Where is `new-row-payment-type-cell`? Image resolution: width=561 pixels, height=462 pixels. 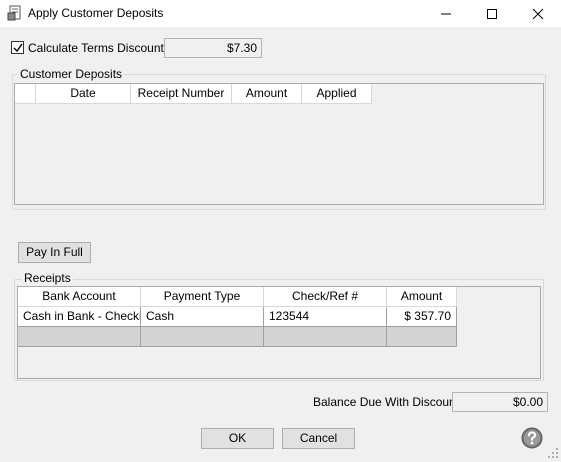
new-row-payment-type-cell is located at coordinates (202, 337).